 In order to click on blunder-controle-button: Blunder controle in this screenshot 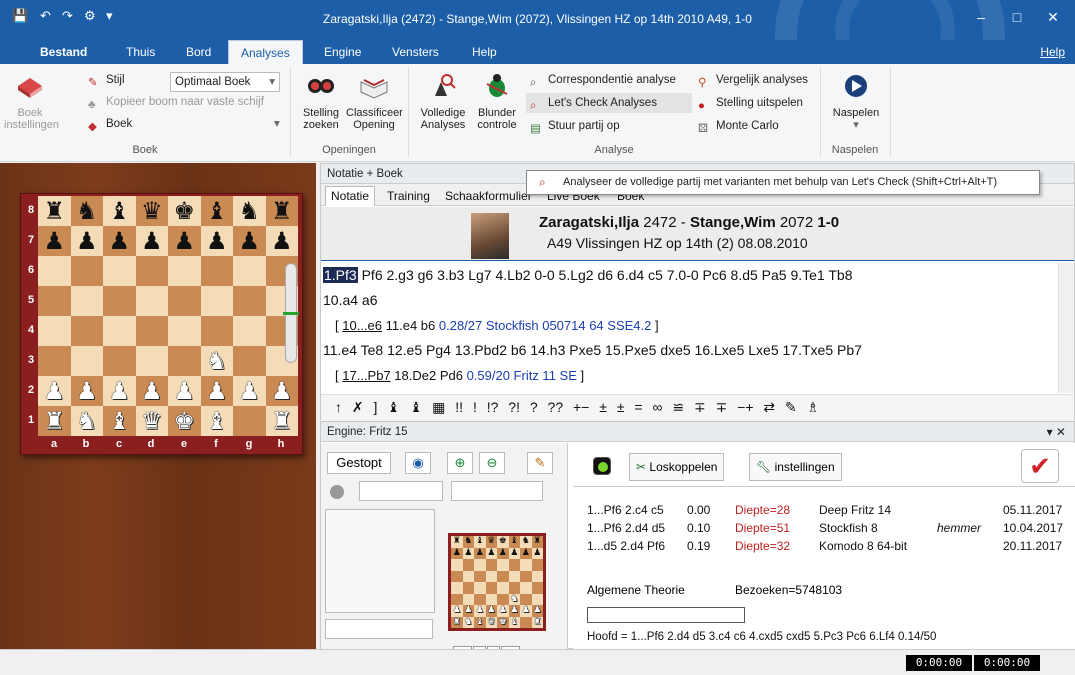, I will do `click(497, 101)`.